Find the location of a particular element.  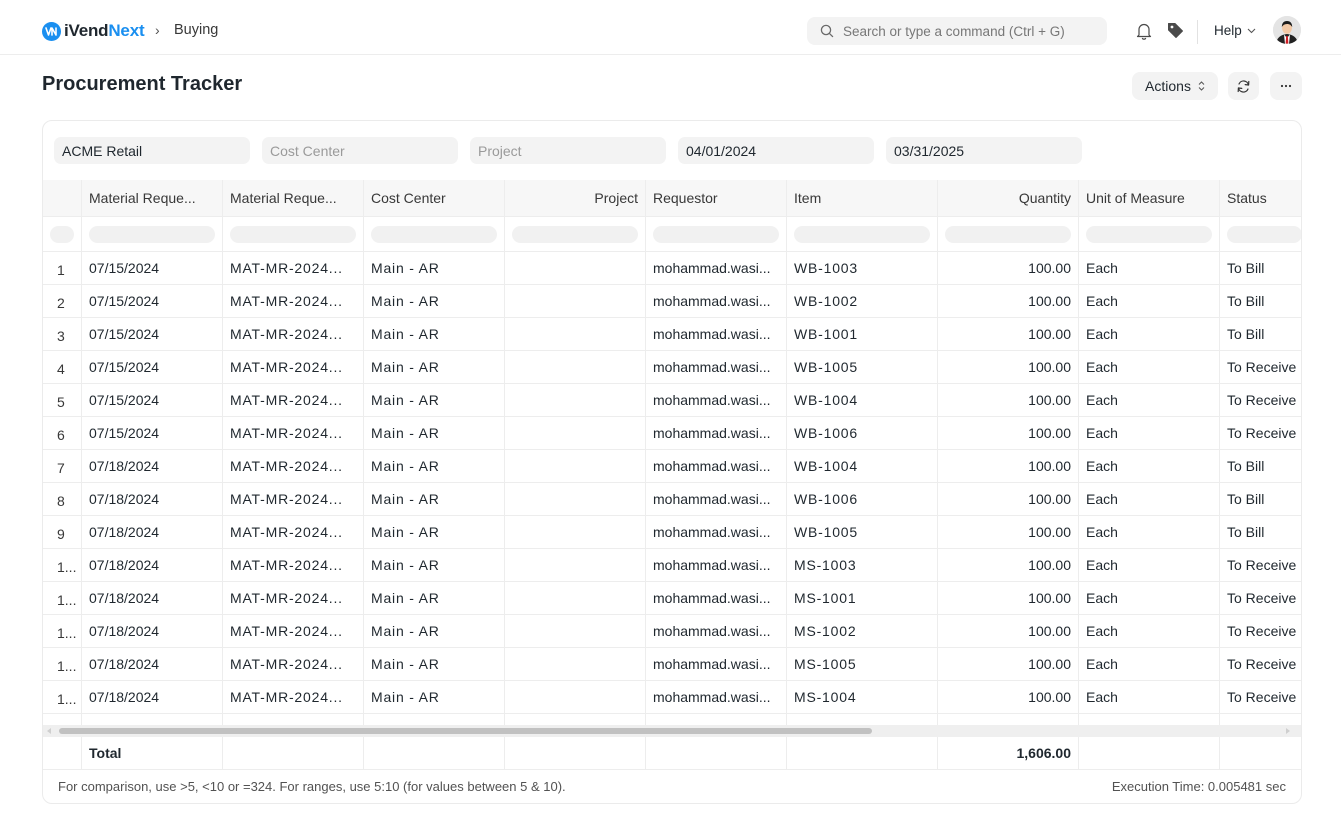

refresh-button is located at coordinates (1243, 86).